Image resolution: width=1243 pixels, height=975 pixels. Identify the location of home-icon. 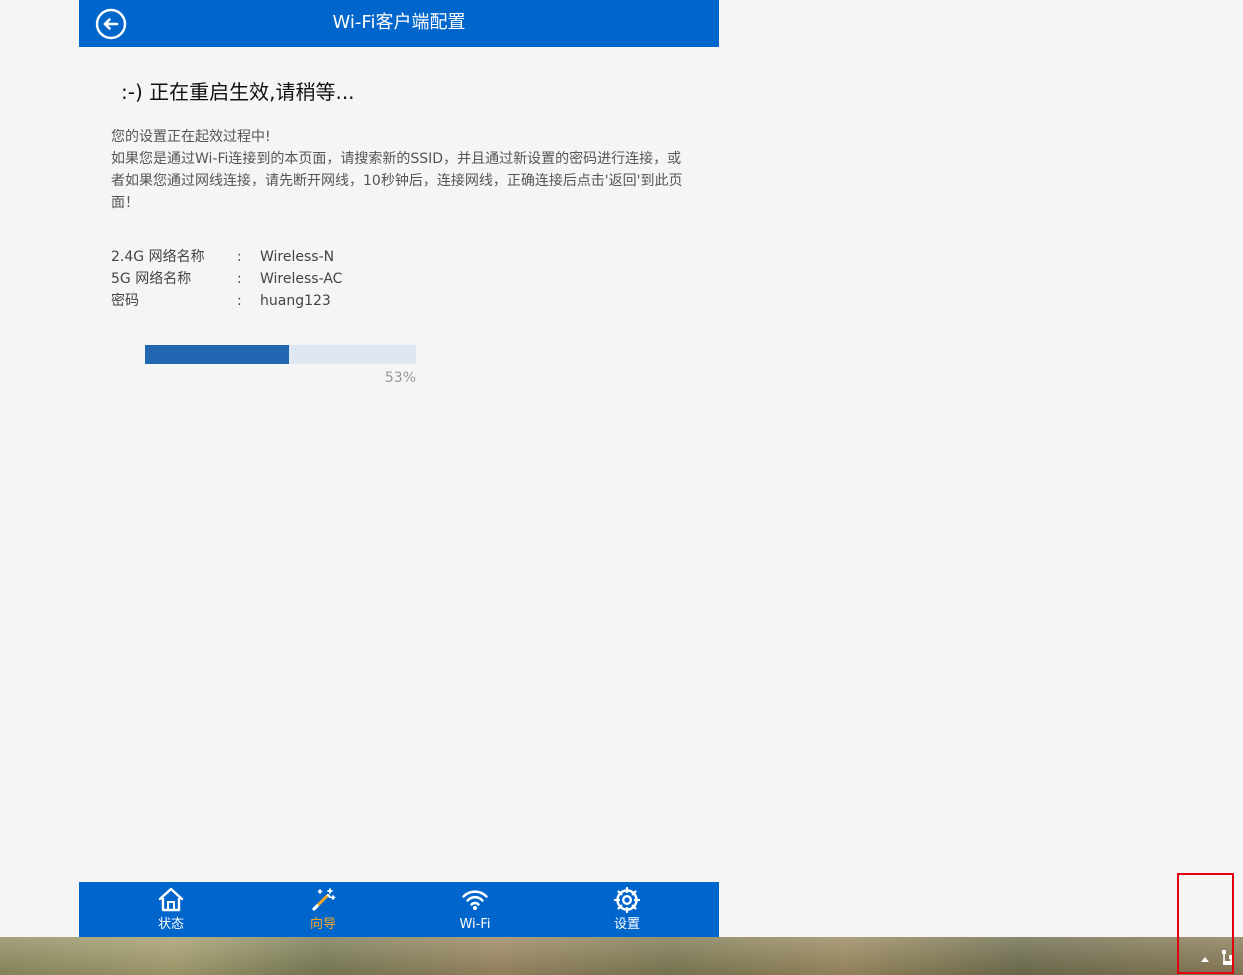
(171, 899).